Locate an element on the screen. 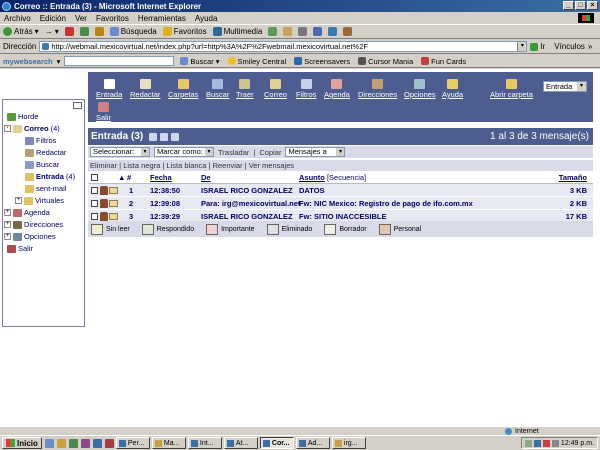  nav-direcciones: Direcciones is located at coordinates (377, 89).